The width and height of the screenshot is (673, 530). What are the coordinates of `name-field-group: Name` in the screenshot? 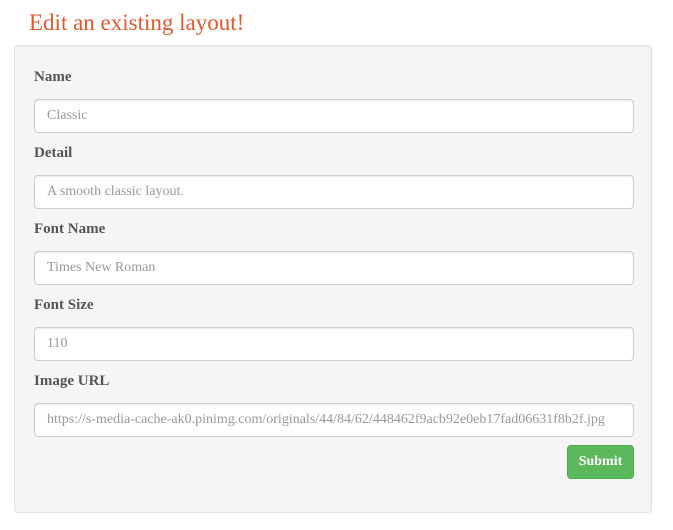 It's located at (334, 100).